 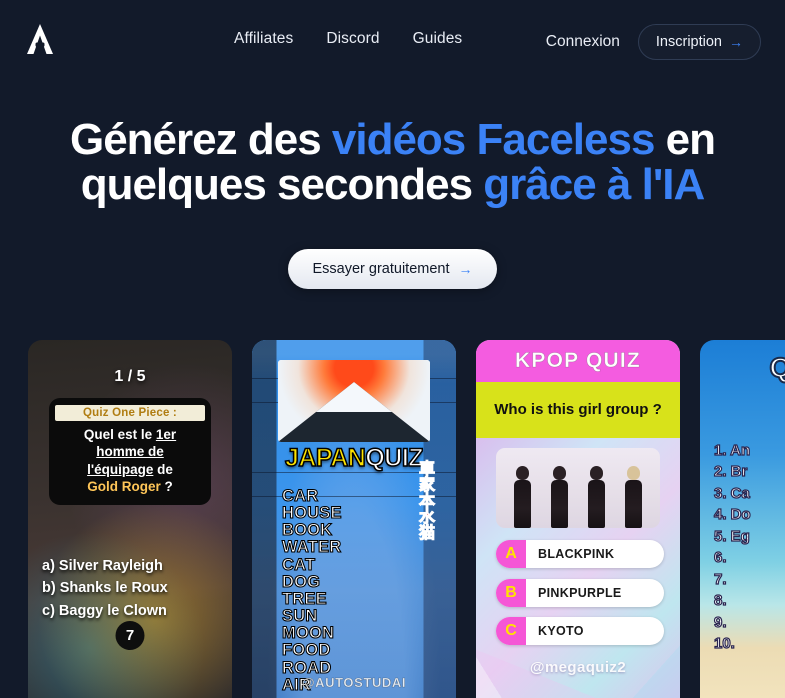 What do you see at coordinates (425, 500) in the screenshot?
I see `japanese-kanji-text: 車家本水猫` at bounding box center [425, 500].